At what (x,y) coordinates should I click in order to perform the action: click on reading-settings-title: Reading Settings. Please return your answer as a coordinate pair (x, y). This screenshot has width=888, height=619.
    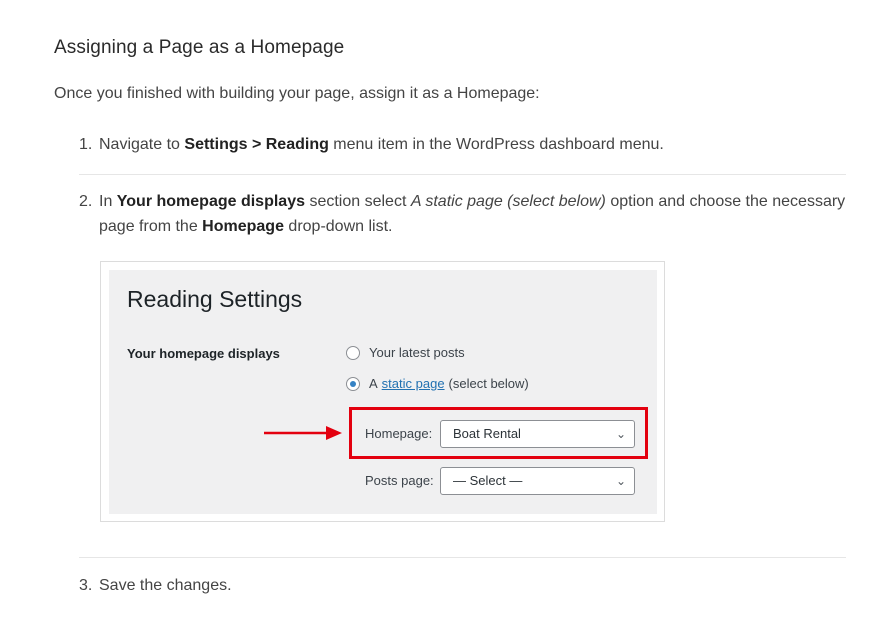
    Looking at the image, I should click on (215, 299).